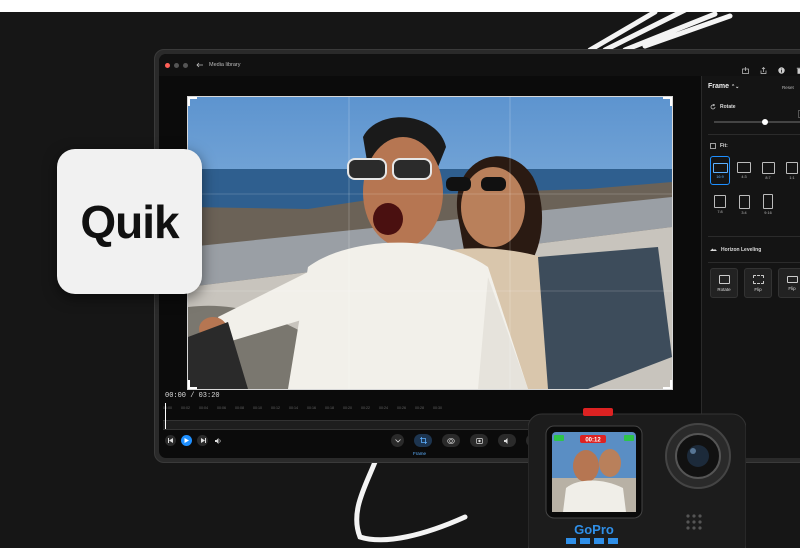 The image size is (800, 560). Describe the element at coordinates (791, 170) in the screenshot. I see `ratio-1-1: 1:1` at that location.